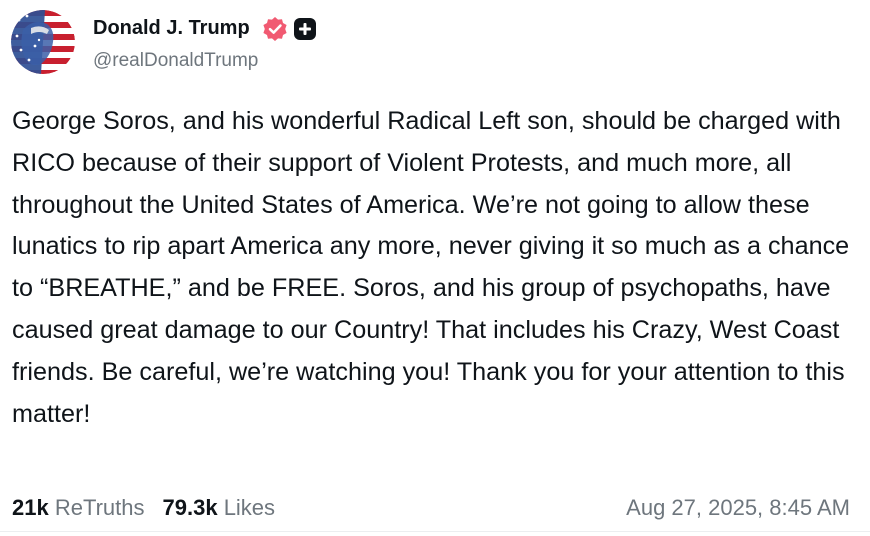  What do you see at coordinates (171, 28) in the screenshot?
I see `author-display-name: Donald J. Trump` at bounding box center [171, 28].